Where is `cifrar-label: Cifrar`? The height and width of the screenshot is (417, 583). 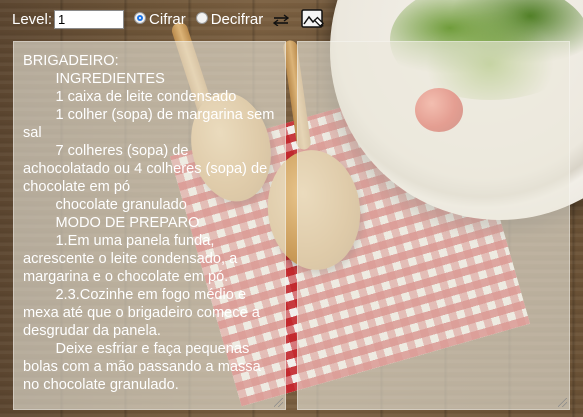
cifrar-label: Cifrar is located at coordinates (167, 19).